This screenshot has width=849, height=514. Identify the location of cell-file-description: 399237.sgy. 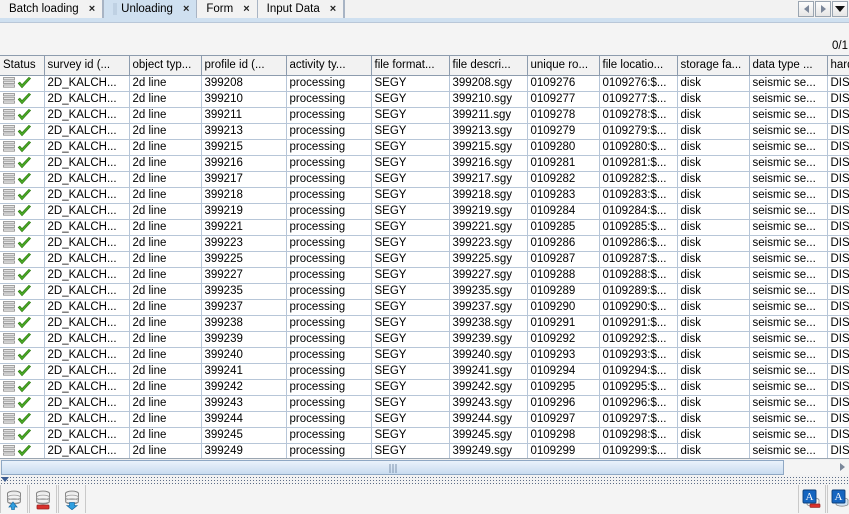
(488, 307).